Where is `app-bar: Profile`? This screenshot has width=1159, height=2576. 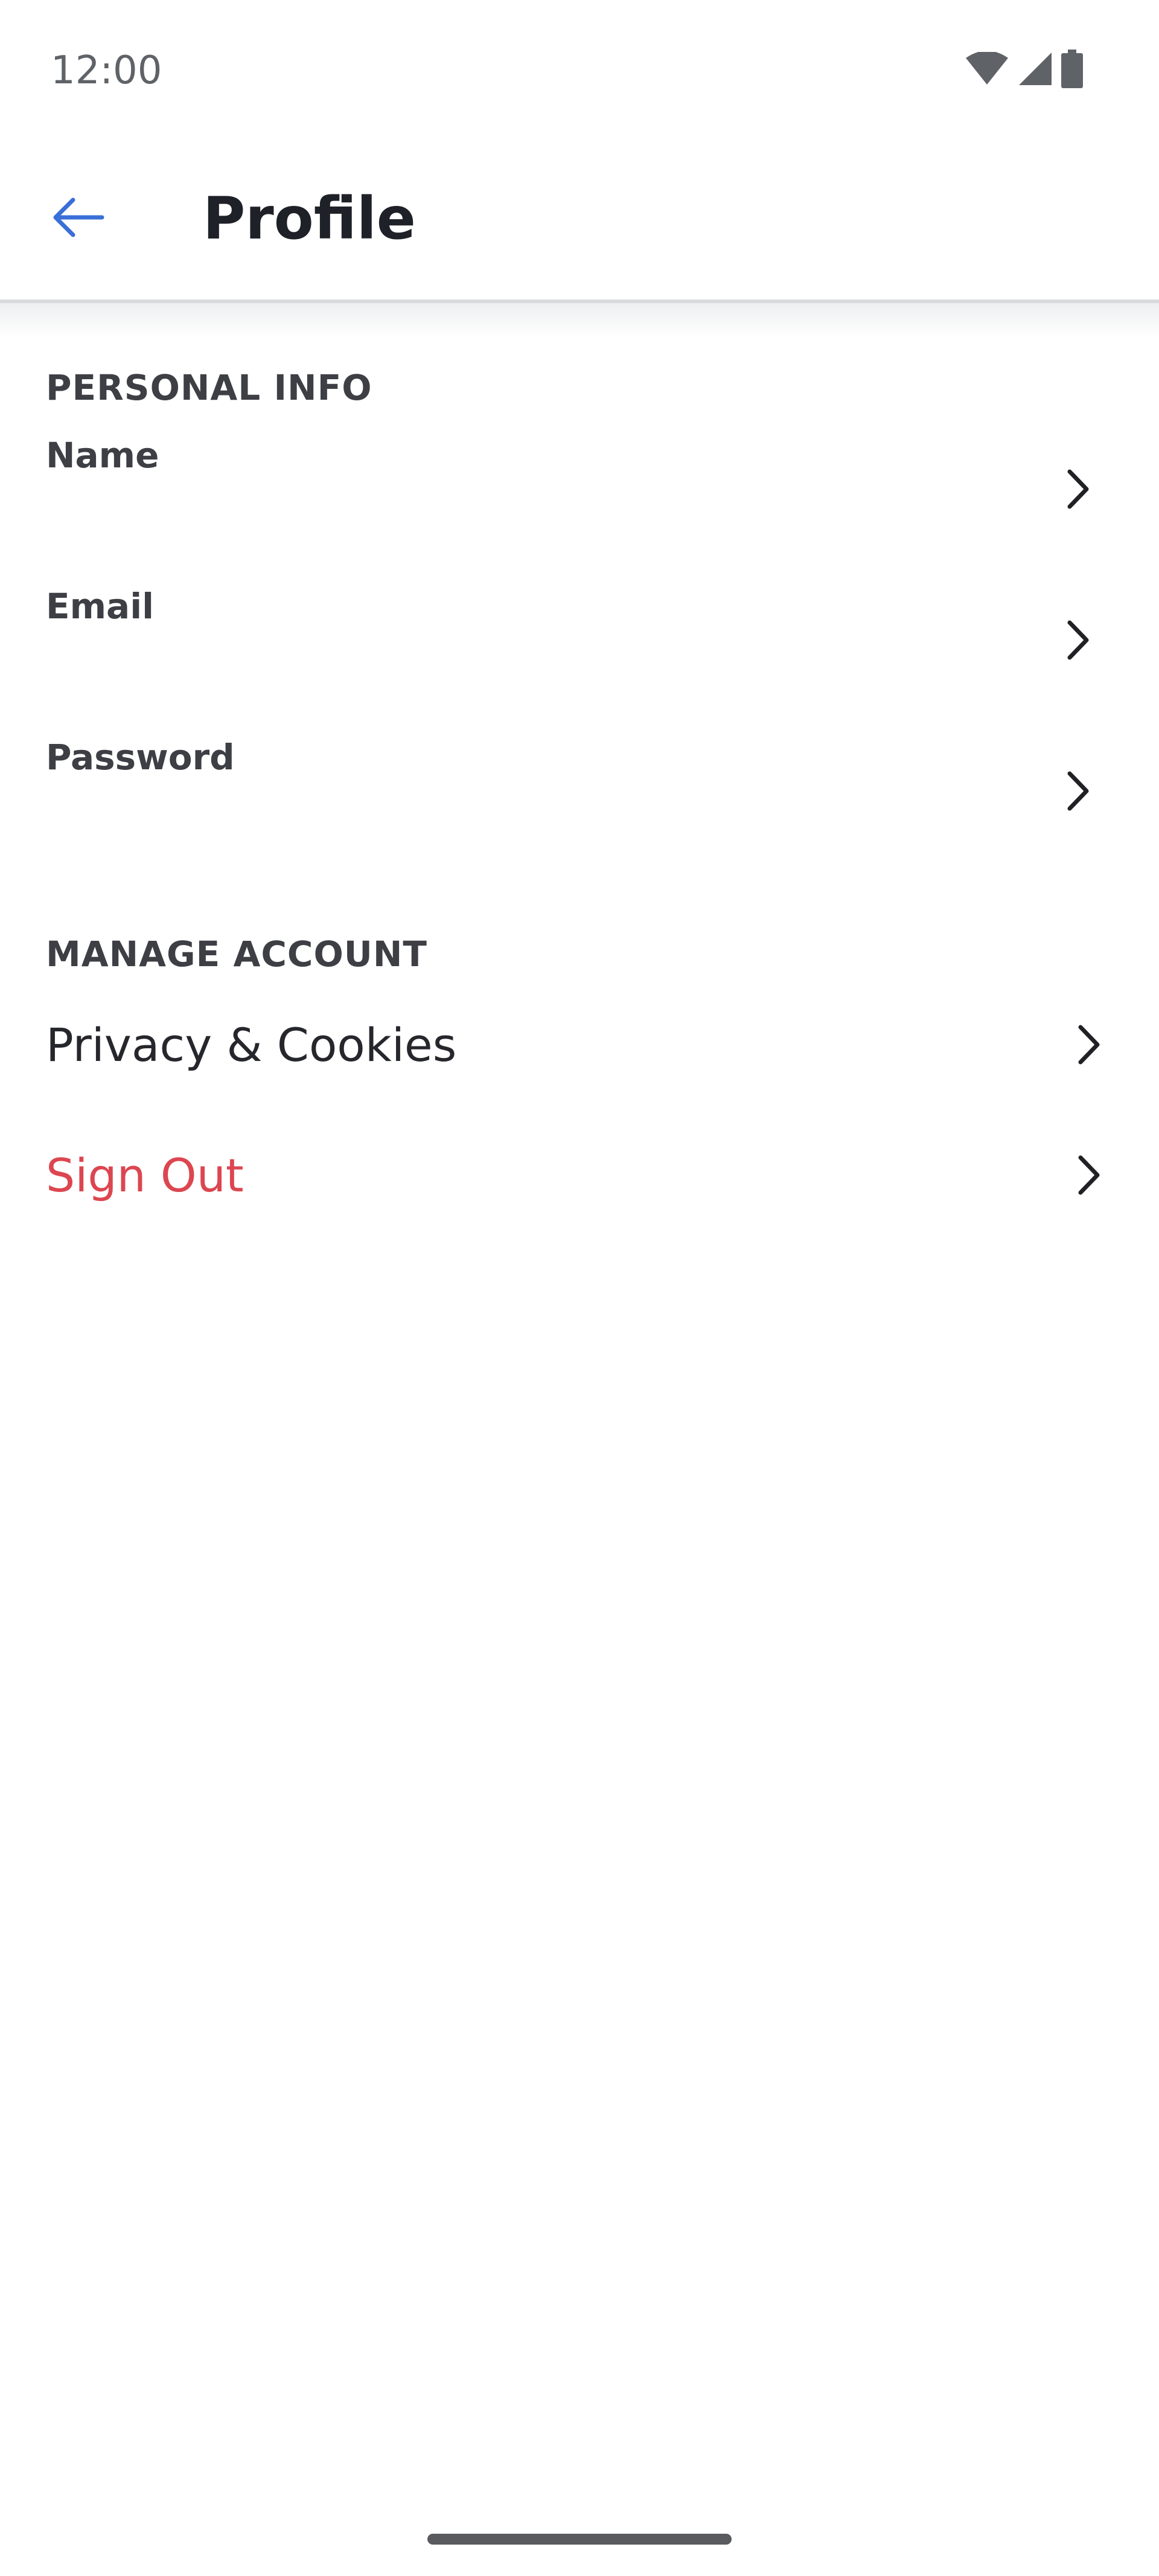
app-bar: Profile is located at coordinates (579, 221).